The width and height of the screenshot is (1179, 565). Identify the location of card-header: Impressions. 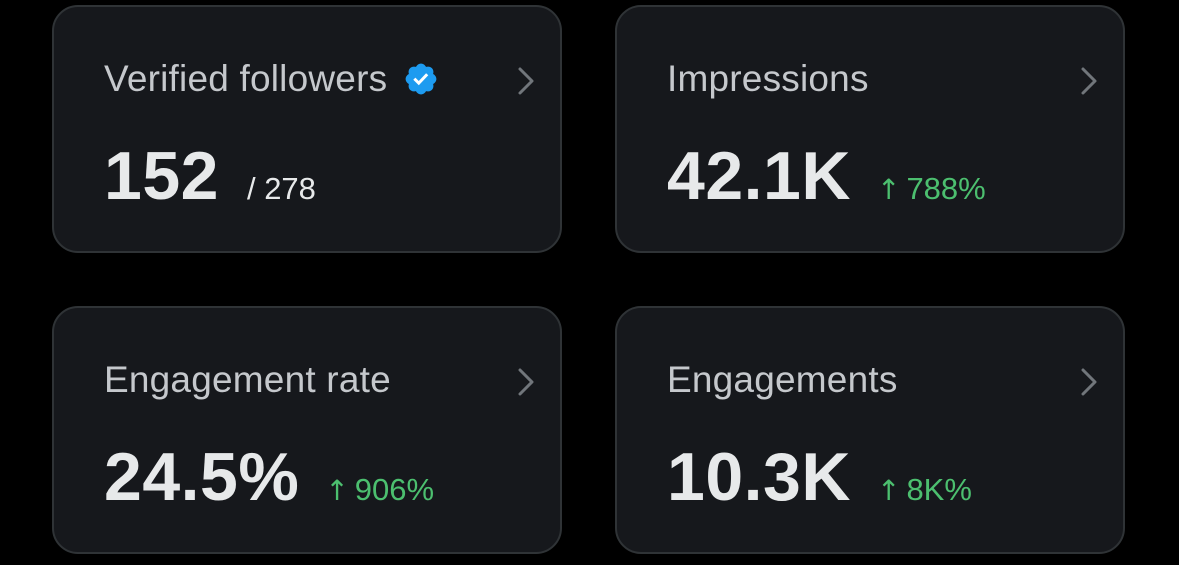
(768, 79).